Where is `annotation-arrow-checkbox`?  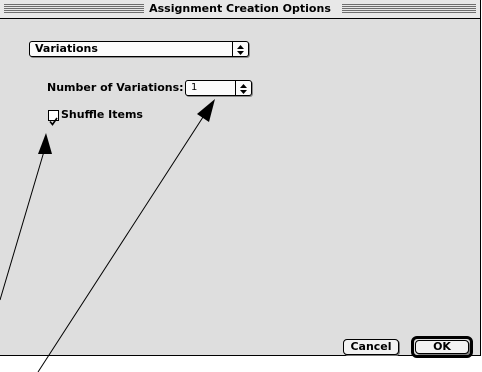
annotation-arrow-checkbox is located at coordinates (23, 224).